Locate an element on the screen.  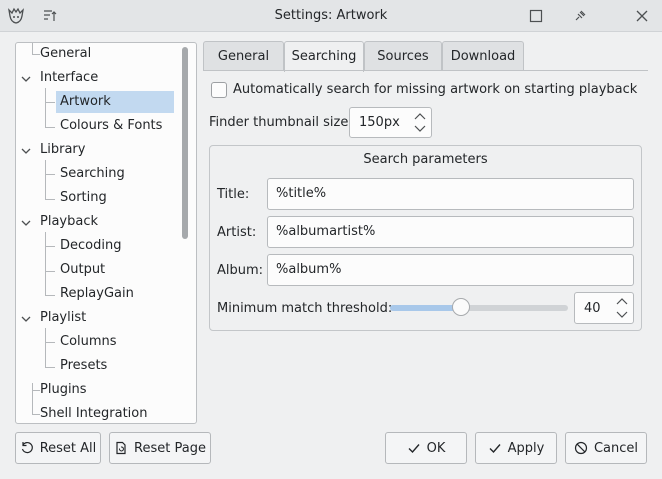
title-bar: Settings: Artwork is located at coordinates (331, 16).